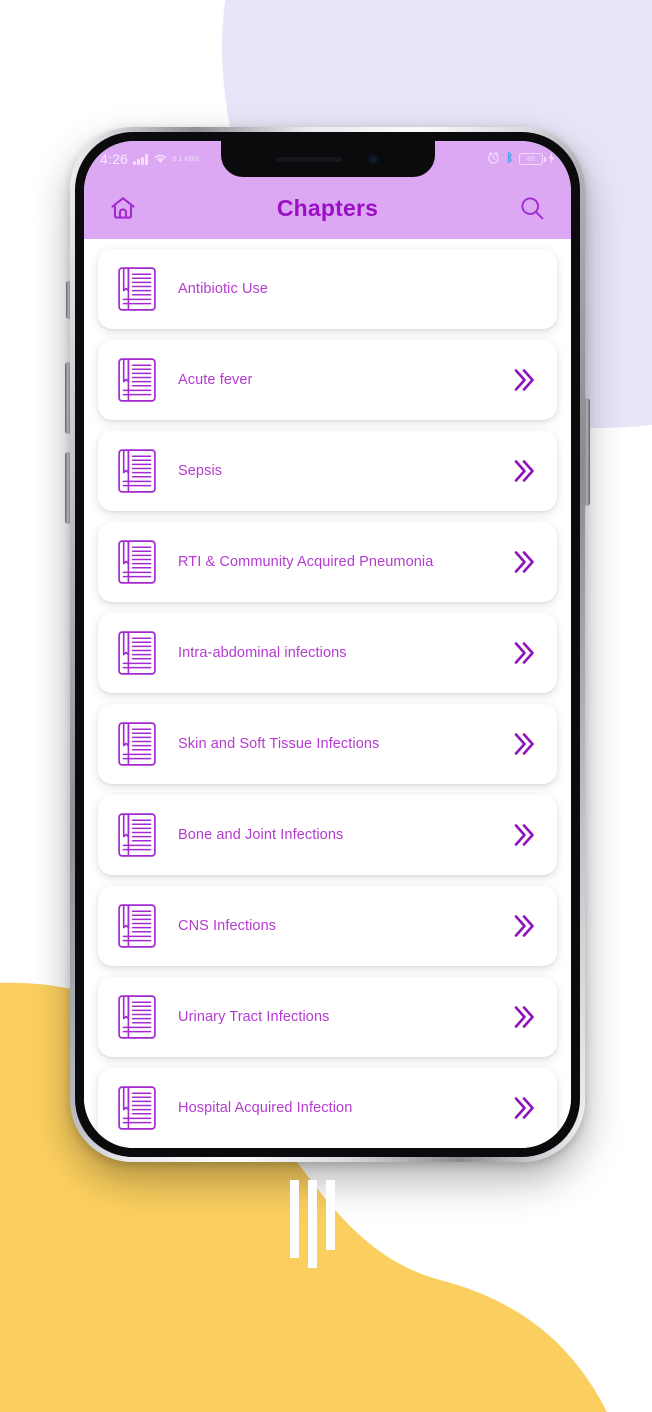 This screenshot has height=1412, width=652. Describe the element at coordinates (279, 744) in the screenshot. I see `chapter-label: Skin and Soft Tissue Infections` at that location.